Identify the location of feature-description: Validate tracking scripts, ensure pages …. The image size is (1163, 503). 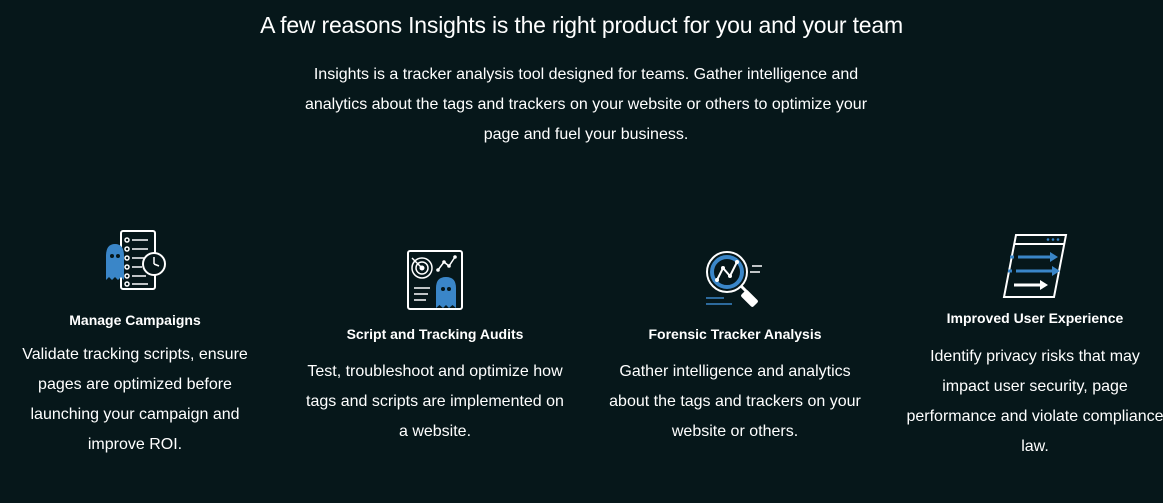
(135, 399).